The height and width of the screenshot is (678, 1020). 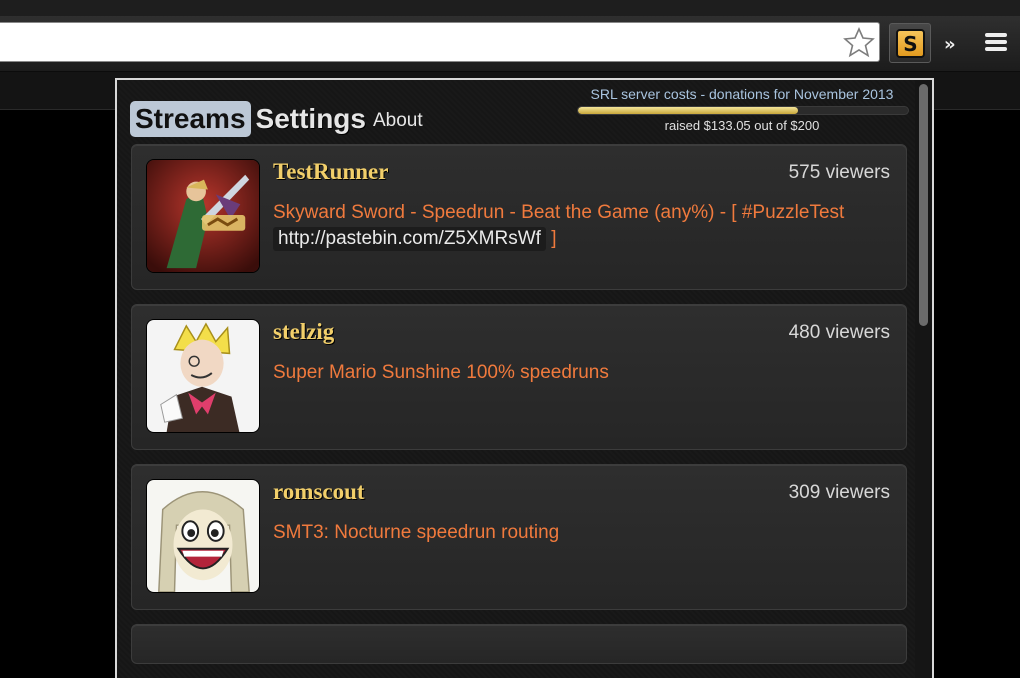 What do you see at coordinates (742, 125) in the screenshot?
I see `donation-raised-text: raised $133.05 out of $200` at bounding box center [742, 125].